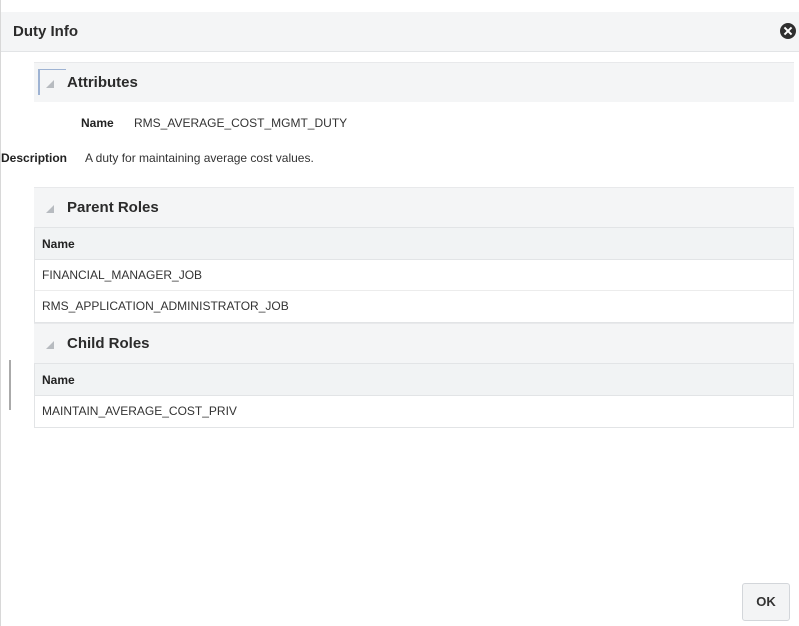 Image resolution: width=799 pixels, height=626 pixels. I want to click on name-label: Name, so click(97, 123).